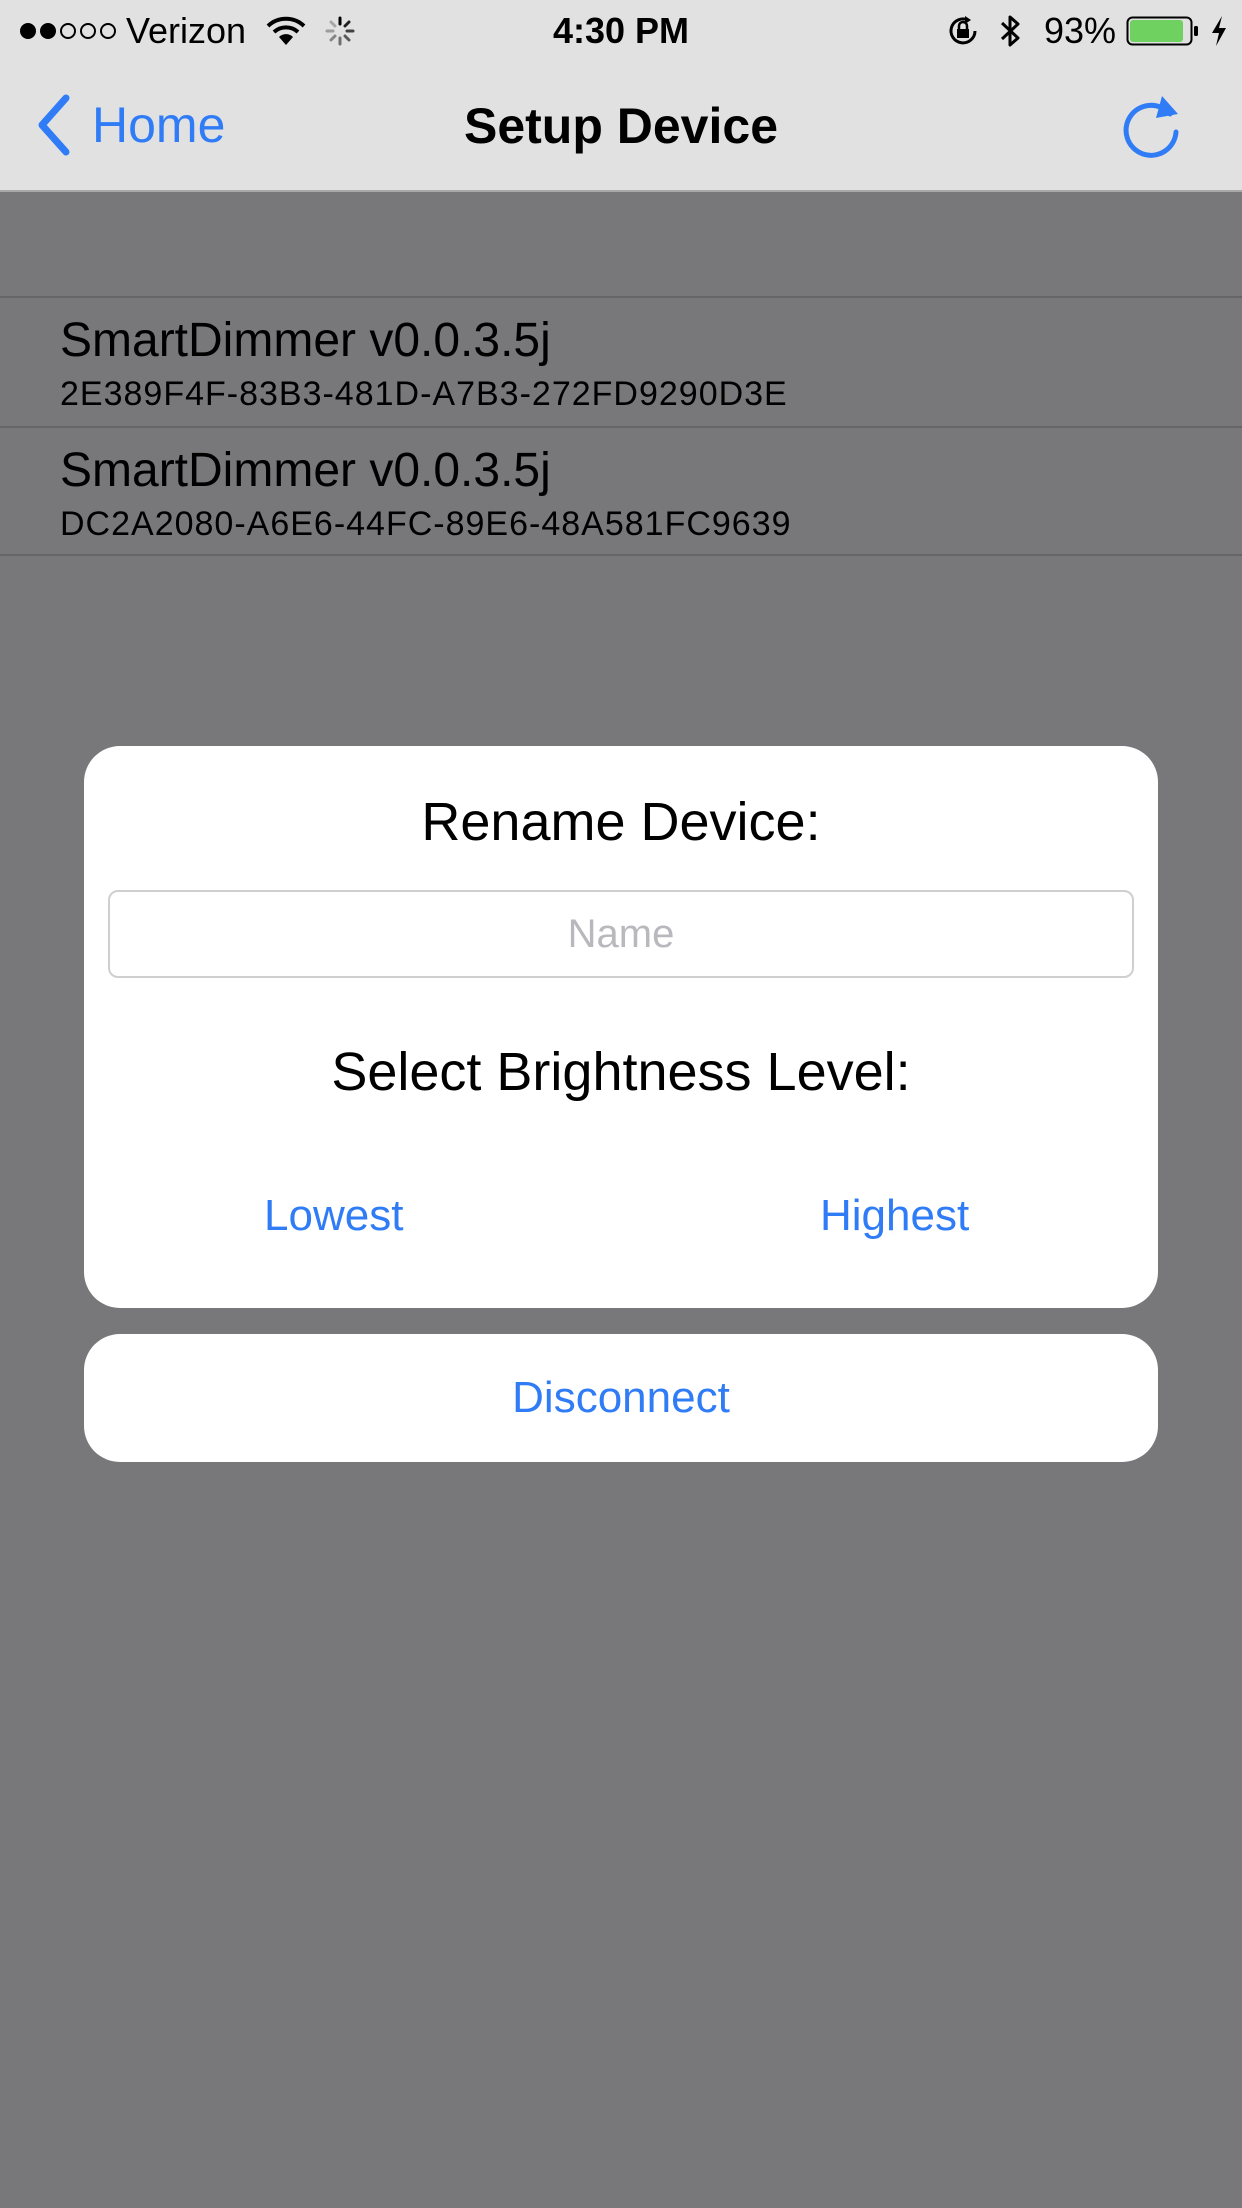 Image resolution: width=1242 pixels, height=2208 pixels. I want to click on disconnect-button: Disconnect, so click(621, 1398).